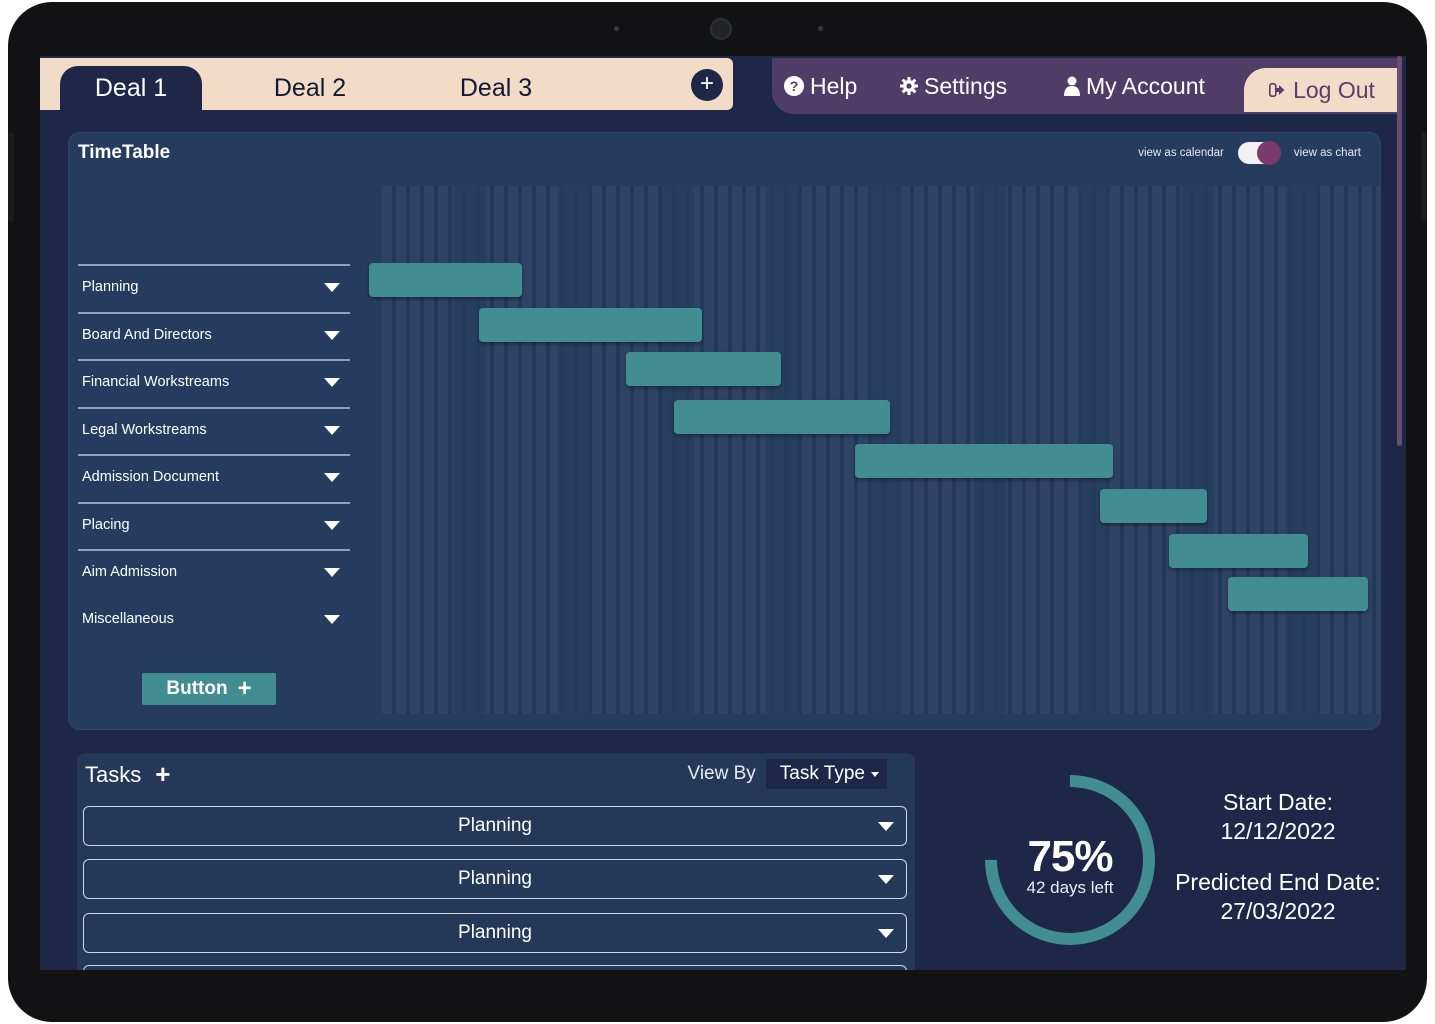  What do you see at coordinates (909, 86) in the screenshot?
I see `gear-icon` at bounding box center [909, 86].